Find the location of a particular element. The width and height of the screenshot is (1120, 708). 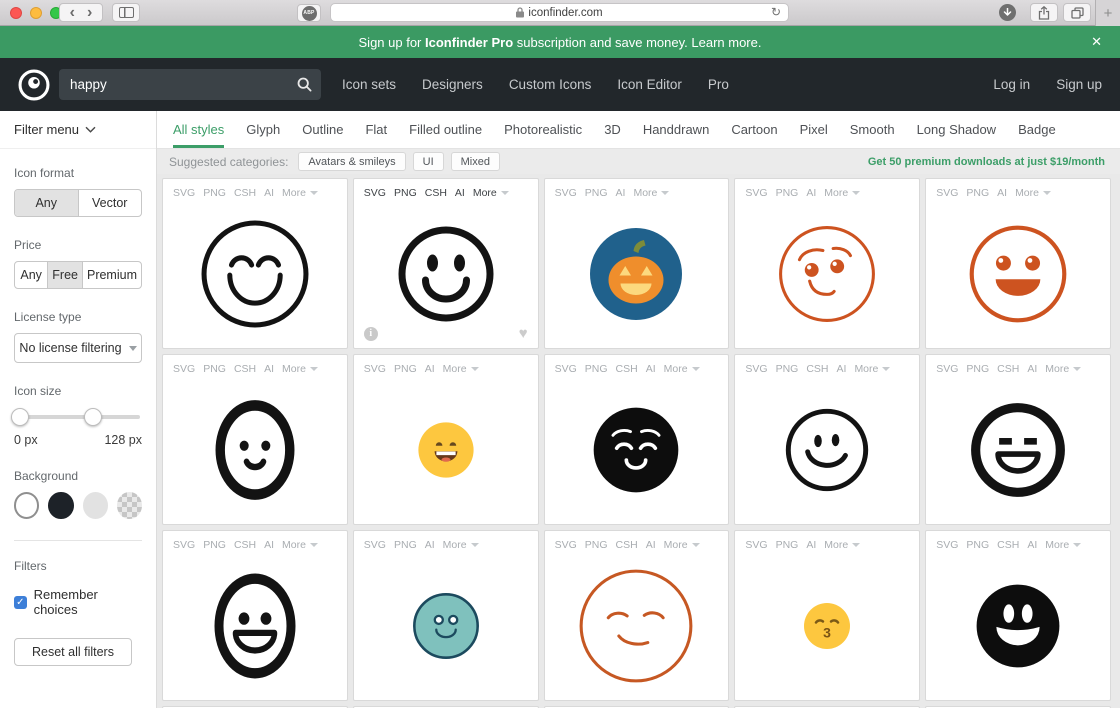

zen-orange-icon is located at coordinates (637, 625).